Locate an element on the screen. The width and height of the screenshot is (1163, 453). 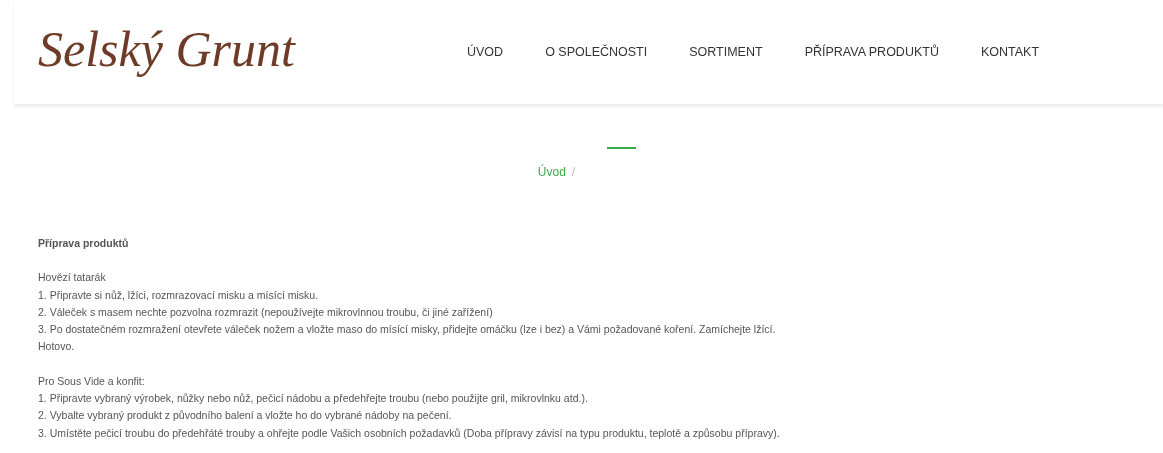
nav-link: SORTIMENT is located at coordinates (726, 52).